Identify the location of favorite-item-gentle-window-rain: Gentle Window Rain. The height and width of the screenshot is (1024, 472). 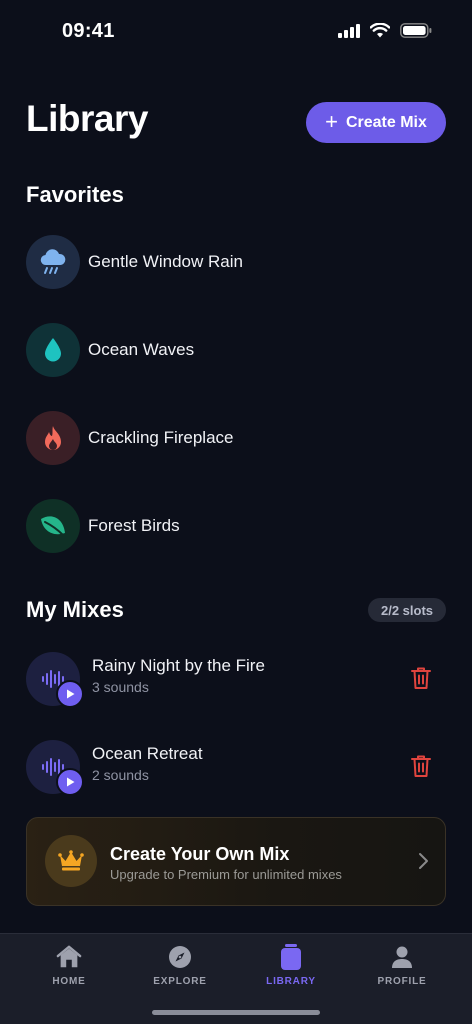
(236, 262).